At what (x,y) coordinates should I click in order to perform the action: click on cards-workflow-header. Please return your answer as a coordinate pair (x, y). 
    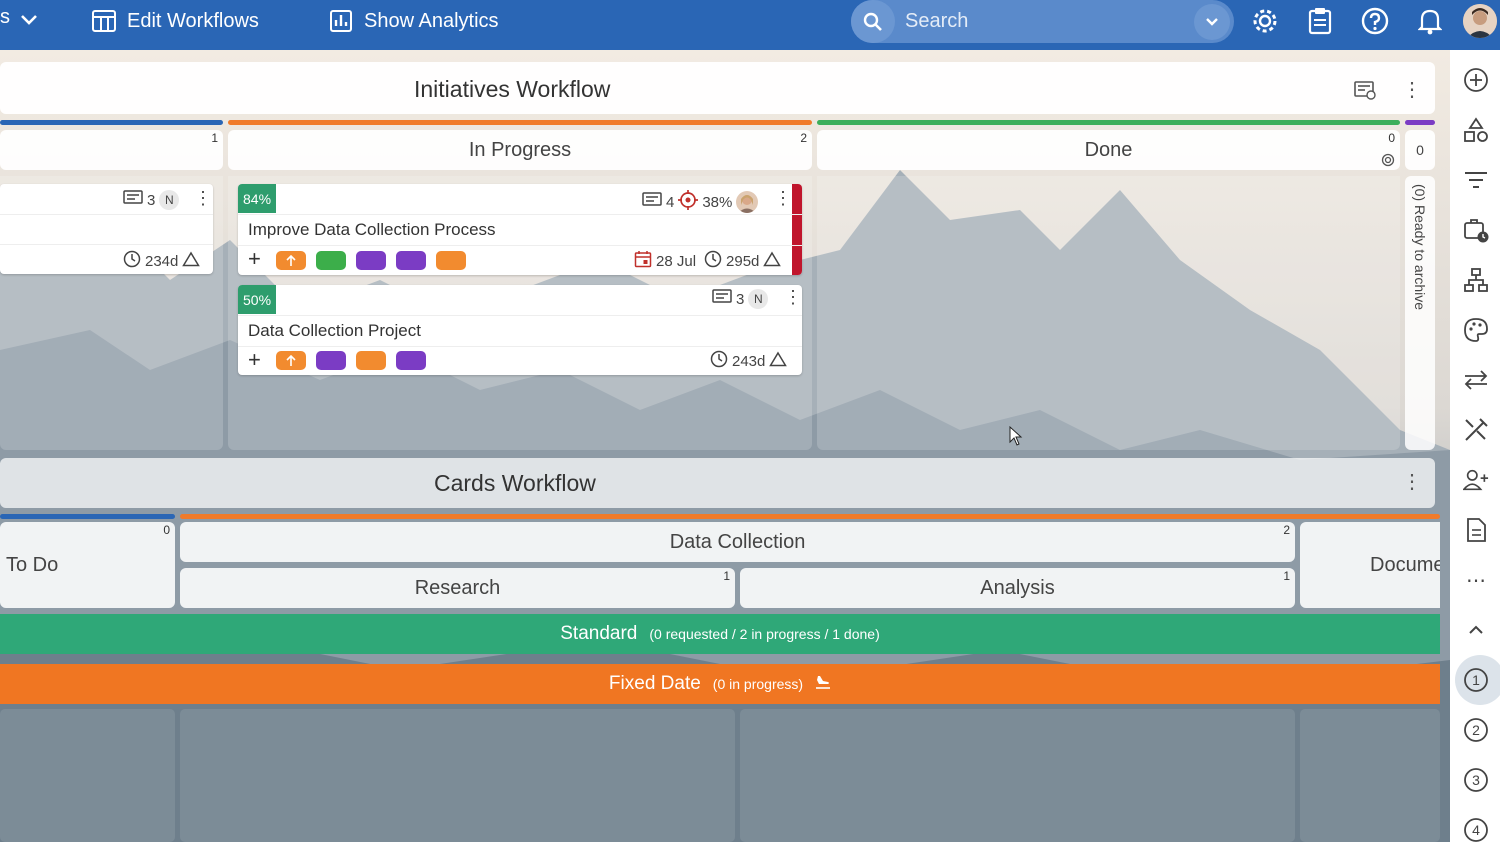
    Looking at the image, I should click on (717, 483).